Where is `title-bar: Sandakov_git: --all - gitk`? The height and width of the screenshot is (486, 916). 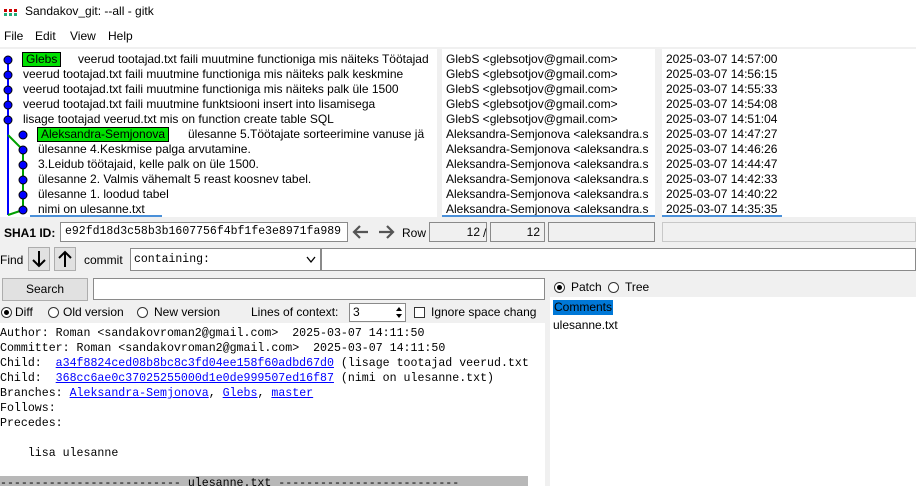
title-bar: Sandakov_git: --all - gitk is located at coordinates (458, 12).